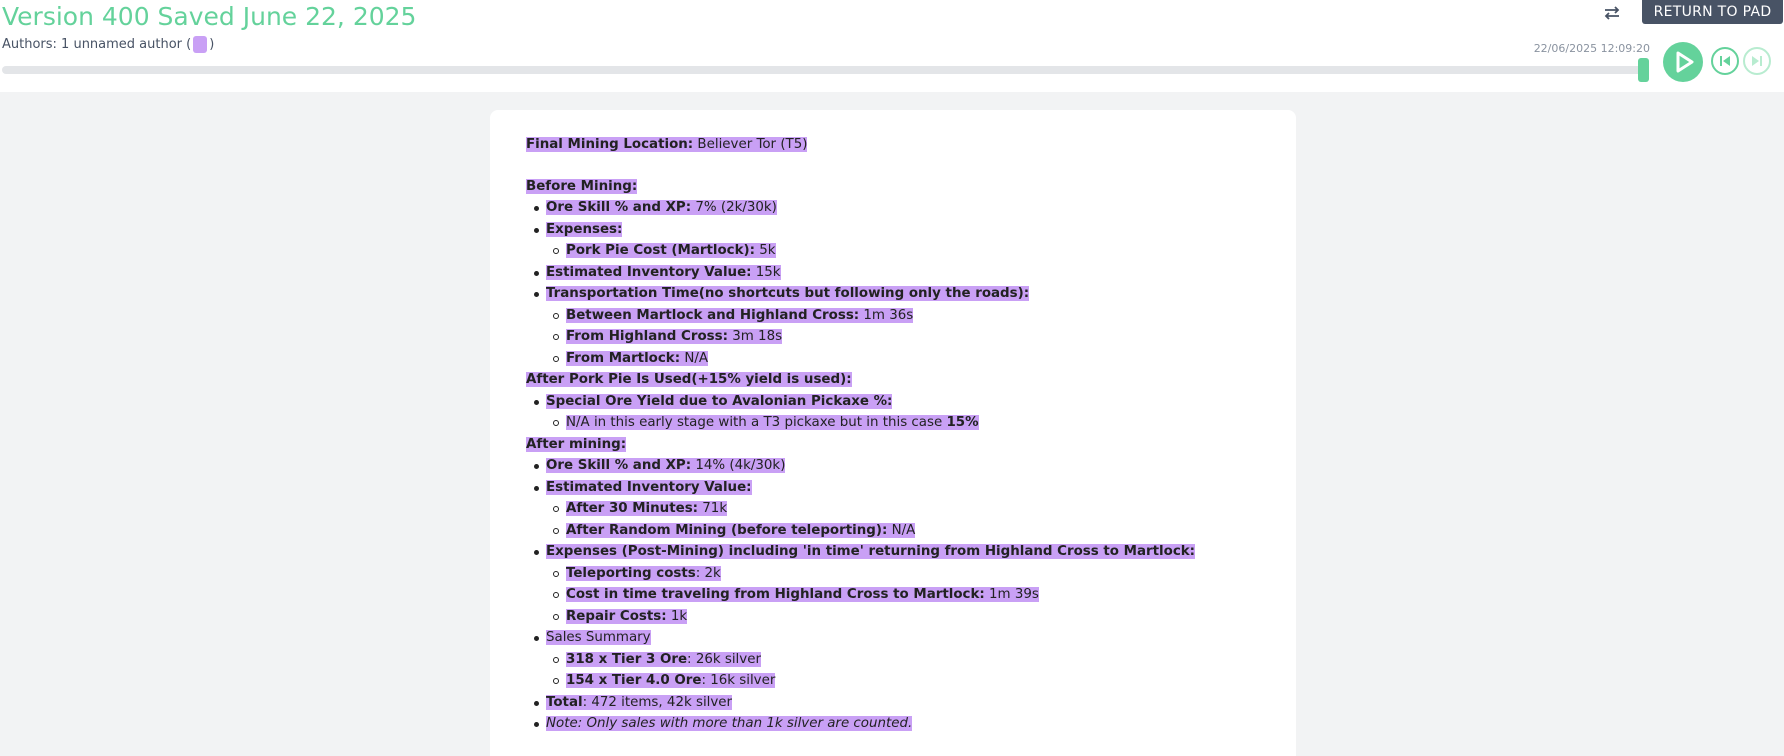  Describe the element at coordinates (901, 359) in the screenshot. I see `list-item: From Martlock: N/A` at that location.